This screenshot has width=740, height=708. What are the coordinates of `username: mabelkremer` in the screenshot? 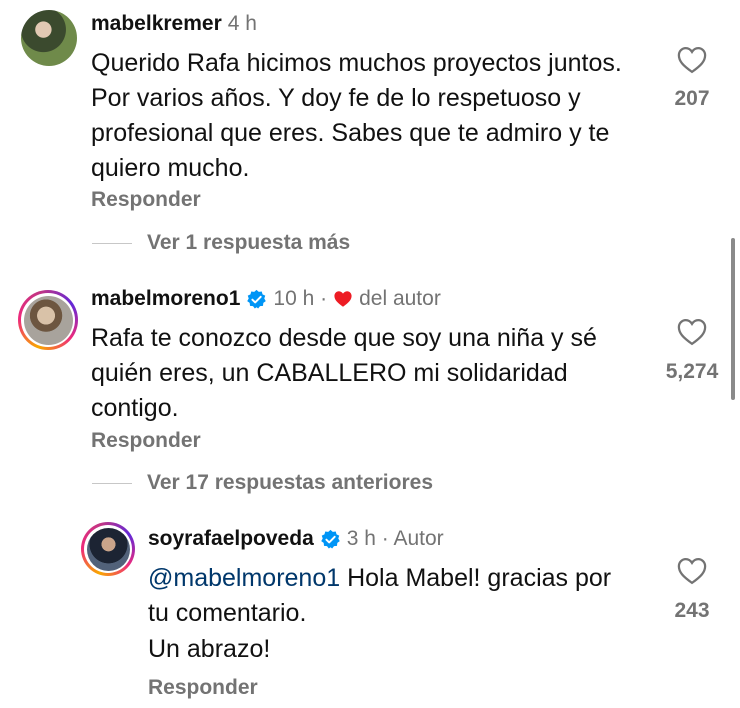 It's located at (156, 24).